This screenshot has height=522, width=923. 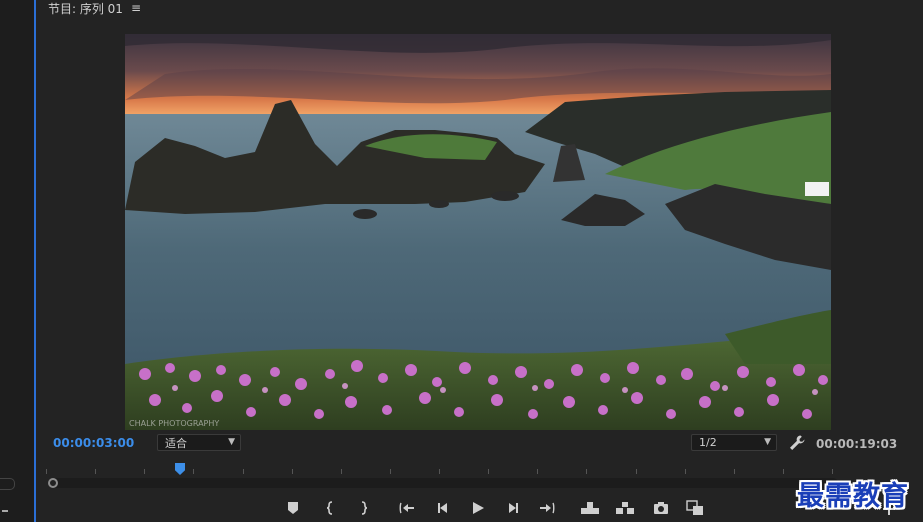 I want to click on step-forward-icon, so click(x=513, y=508).